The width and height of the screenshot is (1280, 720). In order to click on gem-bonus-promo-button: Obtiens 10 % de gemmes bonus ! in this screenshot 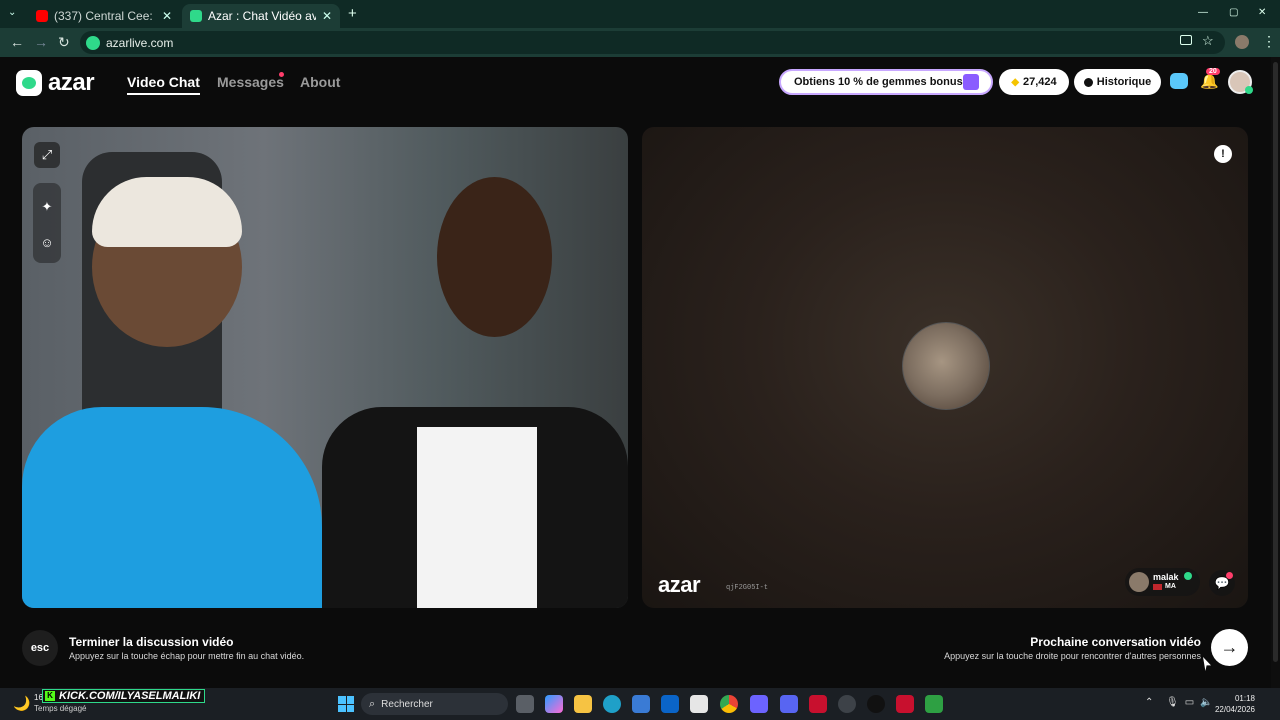, I will do `click(886, 82)`.